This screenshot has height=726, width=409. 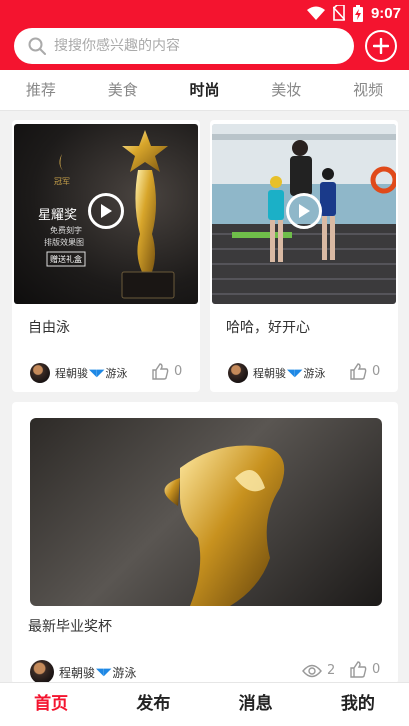 I want to click on no-sim-icon, so click(x=338, y=13).